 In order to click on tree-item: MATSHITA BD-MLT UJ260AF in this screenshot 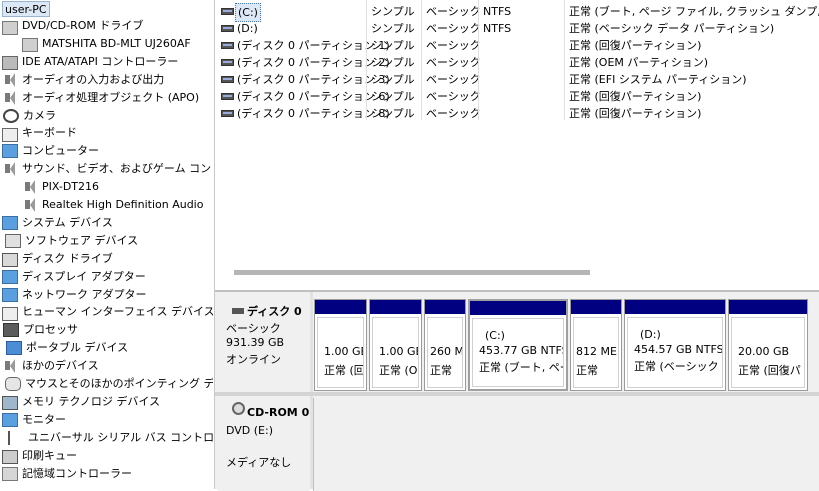, I will do `click(106, 44)`.